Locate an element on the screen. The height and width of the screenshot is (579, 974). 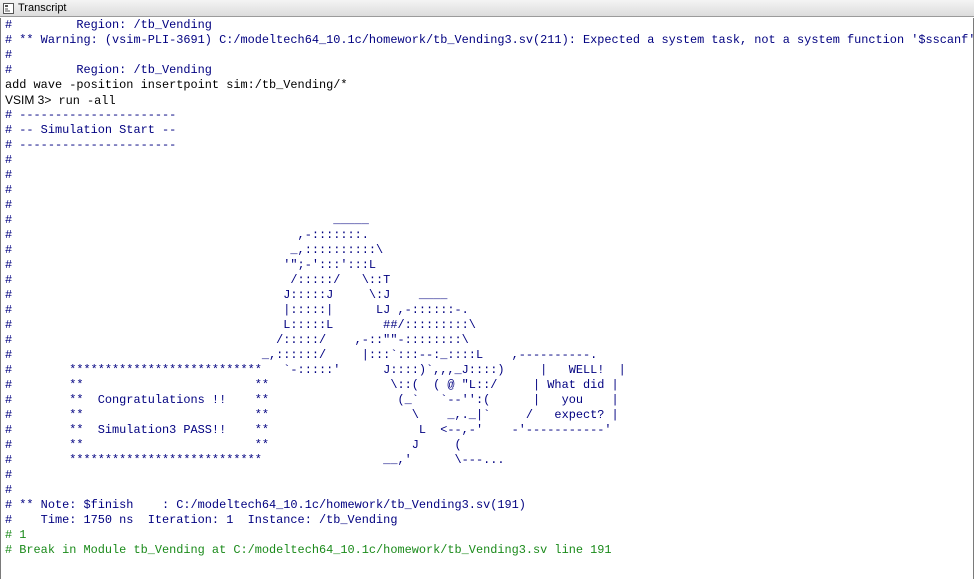
transcript-line: # '";-':::':::L is located at coordinates (191, 265).